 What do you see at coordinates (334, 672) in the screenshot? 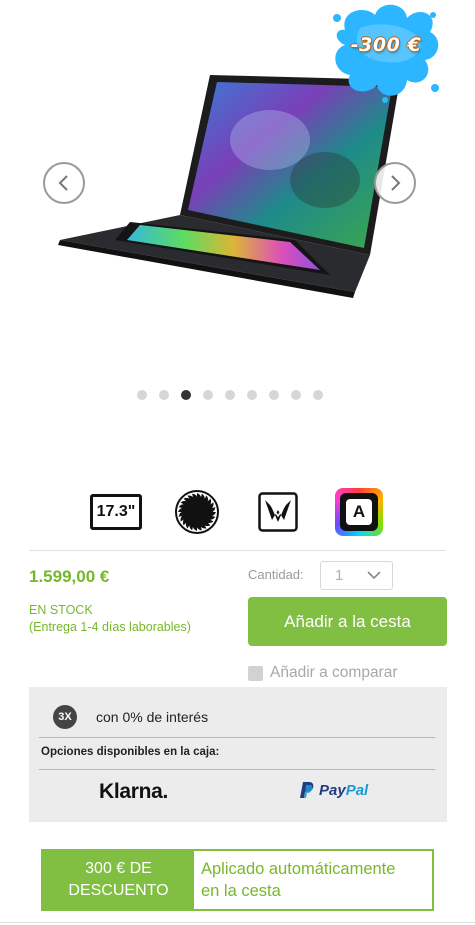
I see `compare-label: Añadir a comparar` at bounding box center [334, 672].